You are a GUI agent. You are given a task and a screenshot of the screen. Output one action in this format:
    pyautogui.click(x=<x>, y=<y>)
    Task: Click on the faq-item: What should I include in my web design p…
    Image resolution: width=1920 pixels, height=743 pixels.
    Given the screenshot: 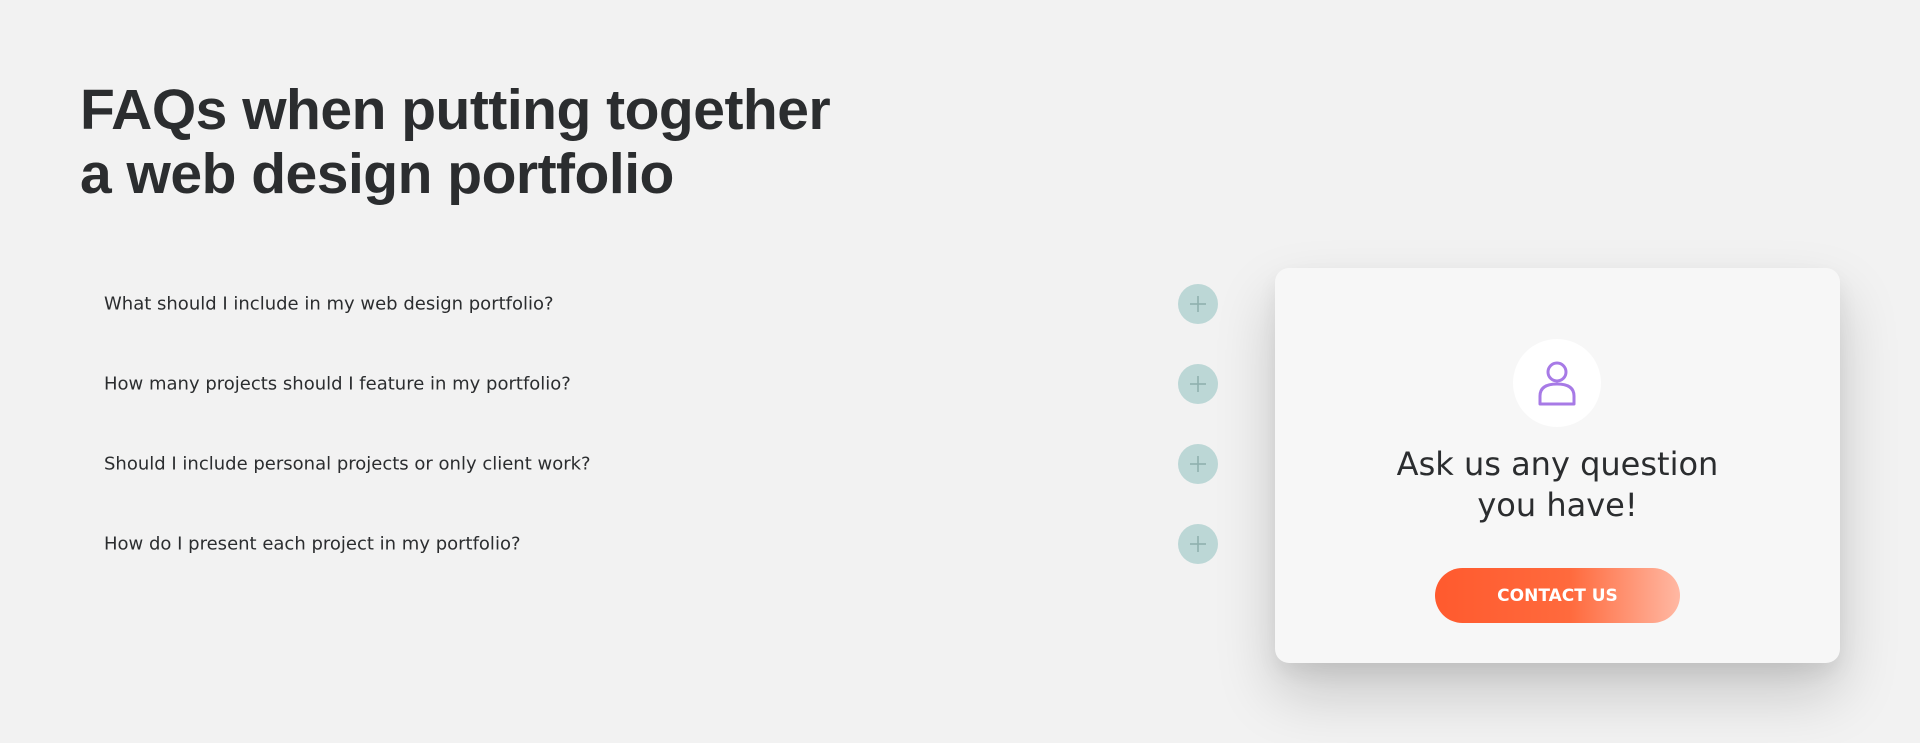 What is the action you would take?
    pyautogui.click(x=650, y=304)
    